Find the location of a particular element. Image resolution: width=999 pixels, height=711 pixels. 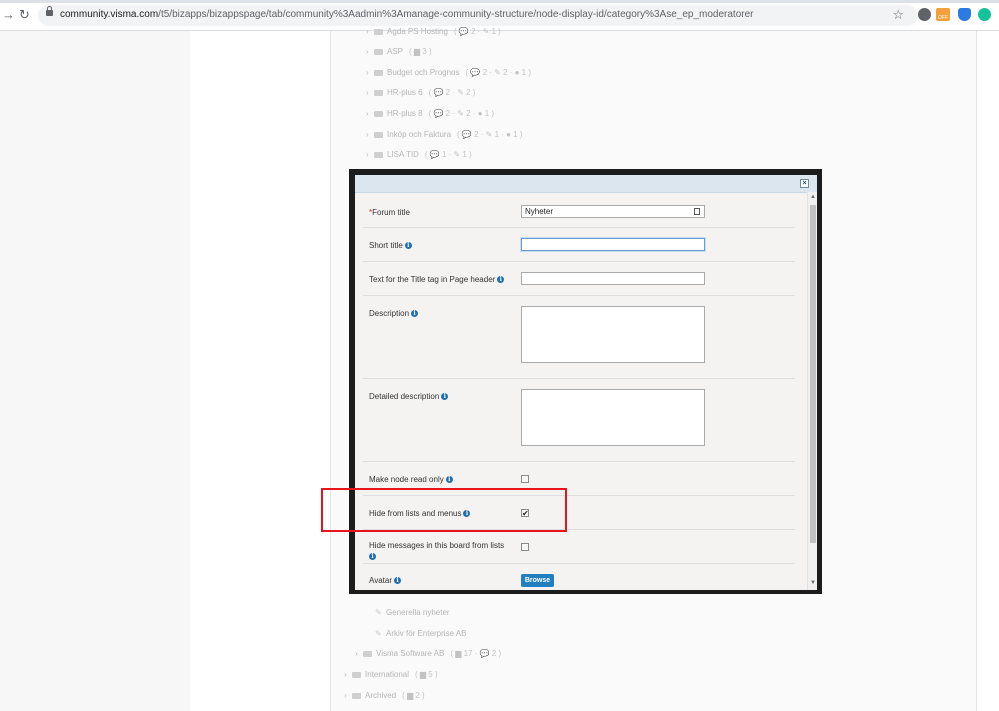

tree-node: › Budget och Prognos( 💬 2 · ✎ 2 · ● 1 ) is located at coordinates (448, 73).